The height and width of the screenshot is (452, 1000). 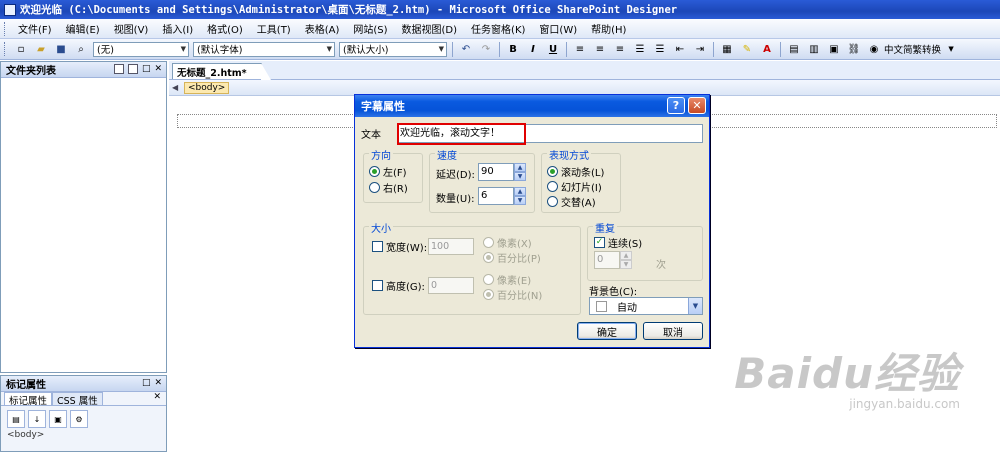 What do you see at coordinates (498, 28) in the screenshot?
I see `menu-task-panes: 任务窗格(K)` at bounding box center [498, 28].